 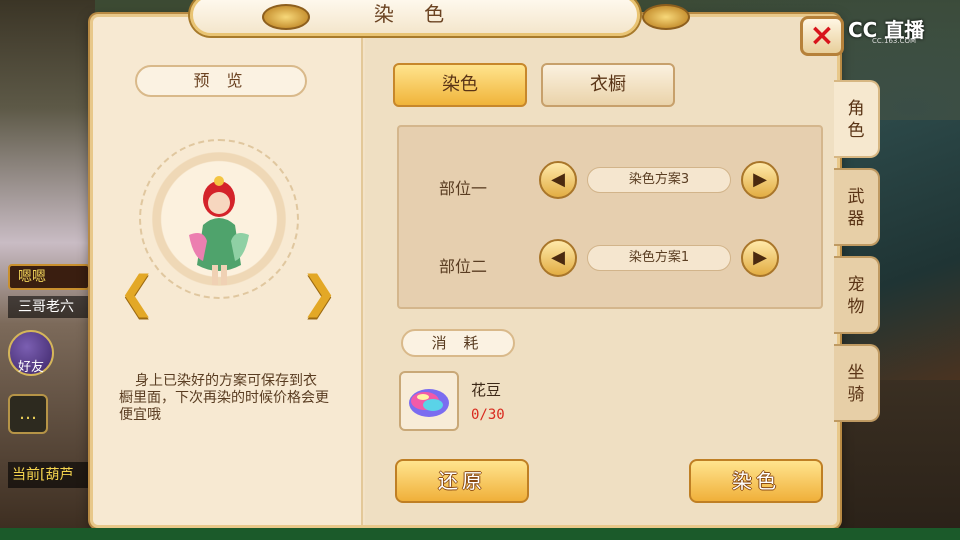 I want to click on side-tab-mount-label: 坐 骑, so click(x=856, y=384).